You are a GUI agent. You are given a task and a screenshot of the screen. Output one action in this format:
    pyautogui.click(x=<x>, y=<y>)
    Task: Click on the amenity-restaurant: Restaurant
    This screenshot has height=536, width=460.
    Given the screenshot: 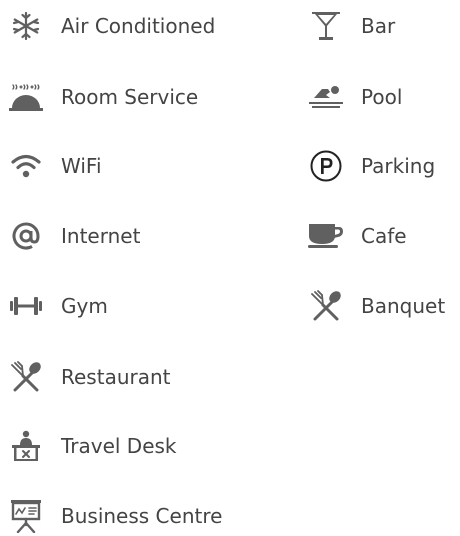 What is the action you would take?
    pyautogui.click(x=88, y=377)
    